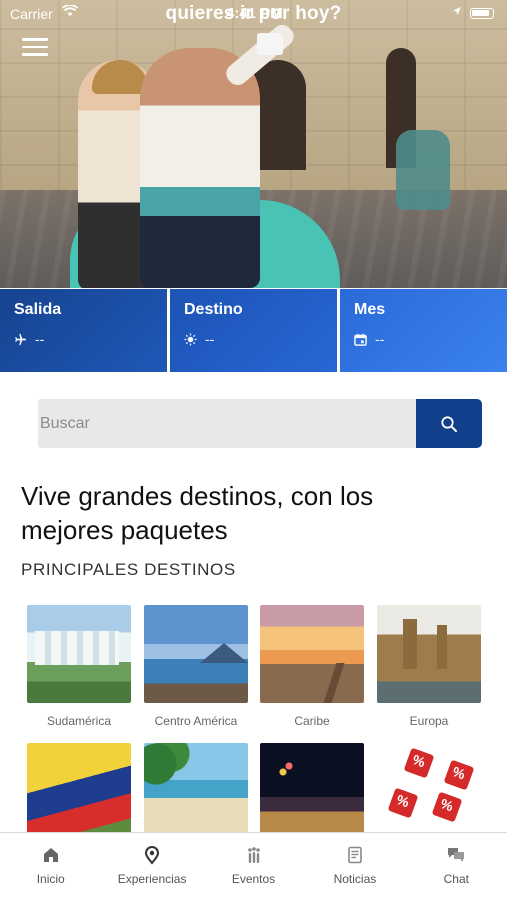 This screenshot has height=900, width=507. Describe the element at coordinates (83, 330) in the screenshot. I see `filter-salida: Salida --` at that location.